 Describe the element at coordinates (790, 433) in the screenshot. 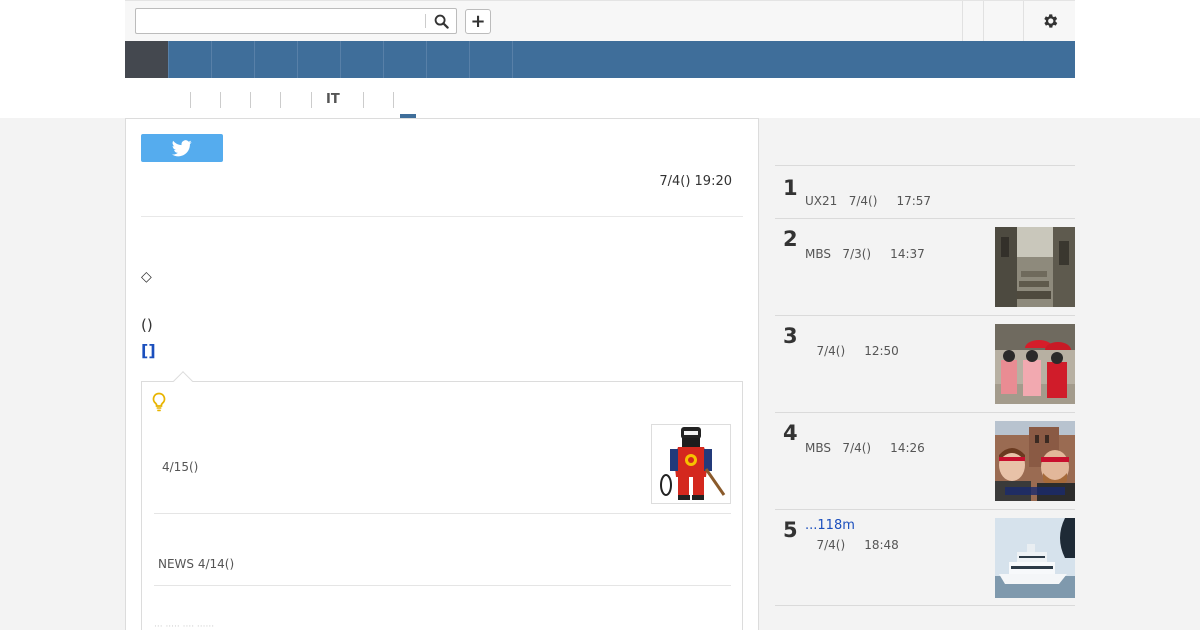

I see `rank-number: 4` at that location.